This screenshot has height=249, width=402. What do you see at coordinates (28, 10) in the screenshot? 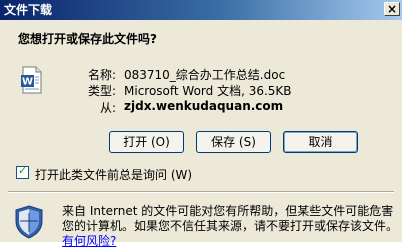
I see `dialog-title: 文件下载` at bounding box center [28, 10].